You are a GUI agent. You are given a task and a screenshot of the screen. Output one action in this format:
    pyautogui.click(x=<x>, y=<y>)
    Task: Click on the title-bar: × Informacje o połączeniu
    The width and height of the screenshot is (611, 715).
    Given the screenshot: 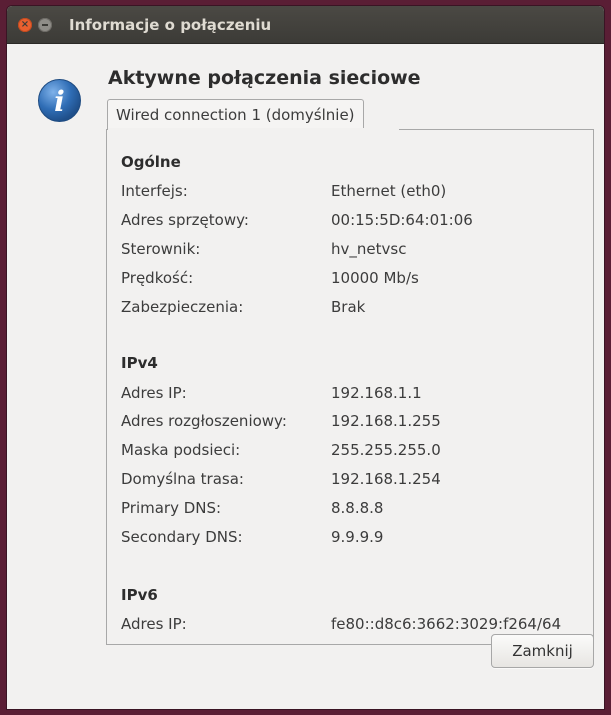 What is the action you would take?
    pyautogui.click(x=305, y=25)
    